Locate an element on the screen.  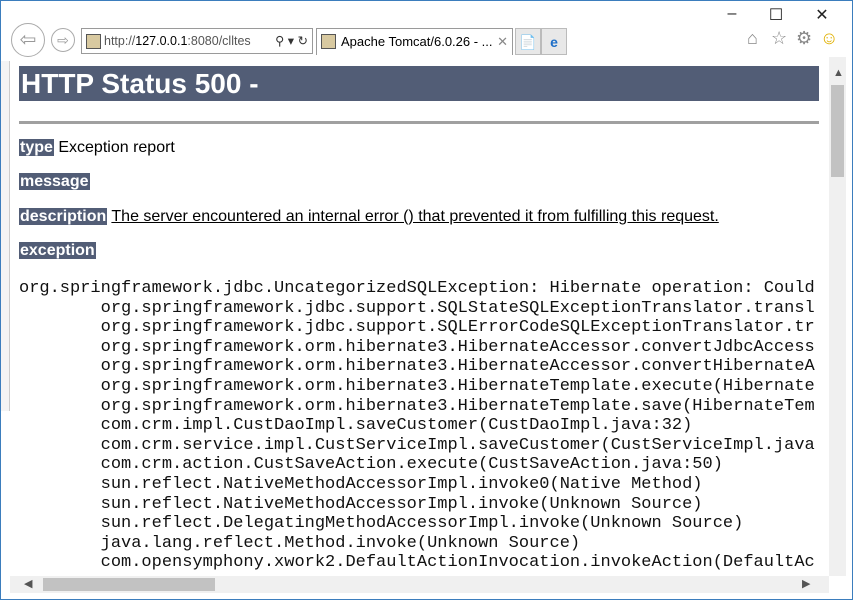
address-prefix: http:// is located at coordinates (120, 41).